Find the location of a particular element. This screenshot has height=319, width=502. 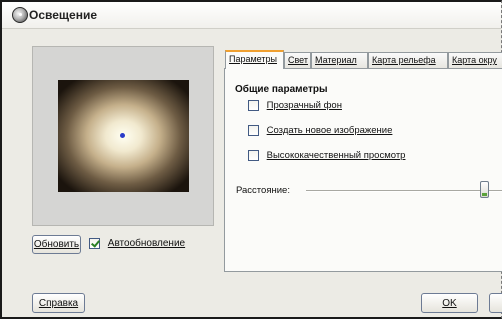

distance-slider-thumb is located at coordinates (484, 189).